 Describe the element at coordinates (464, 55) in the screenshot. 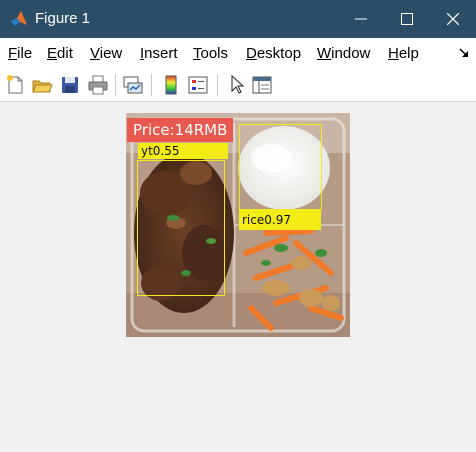

I see `dock-arrow-icon` at that location.